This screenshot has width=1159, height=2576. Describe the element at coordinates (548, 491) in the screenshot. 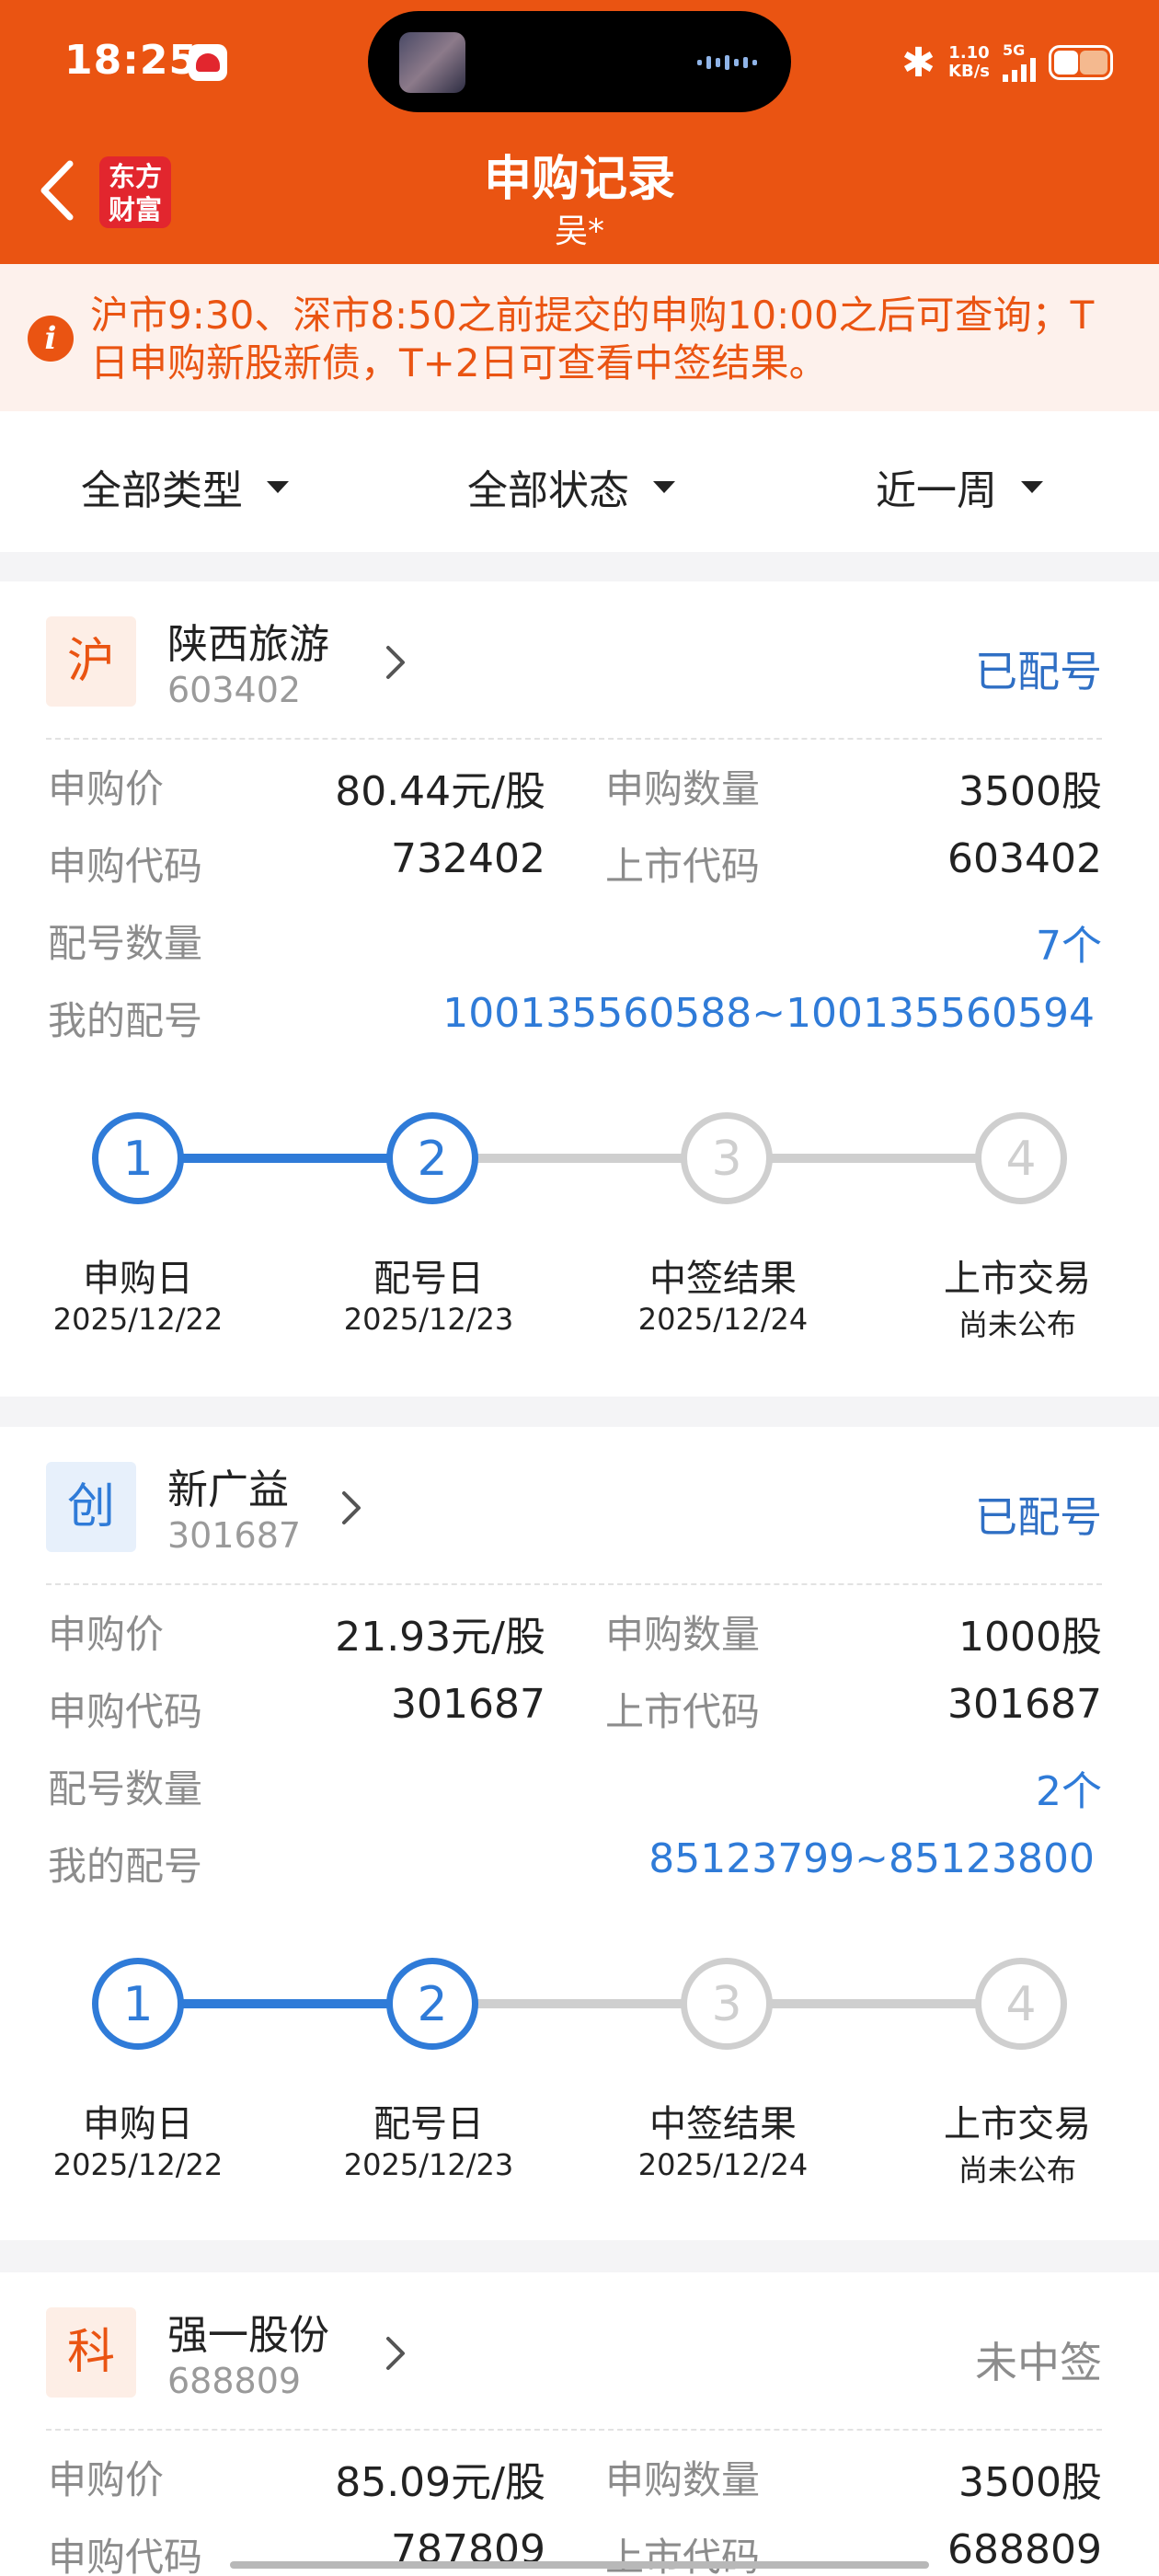

I see `filter-status-label: 全部状态` at that location.